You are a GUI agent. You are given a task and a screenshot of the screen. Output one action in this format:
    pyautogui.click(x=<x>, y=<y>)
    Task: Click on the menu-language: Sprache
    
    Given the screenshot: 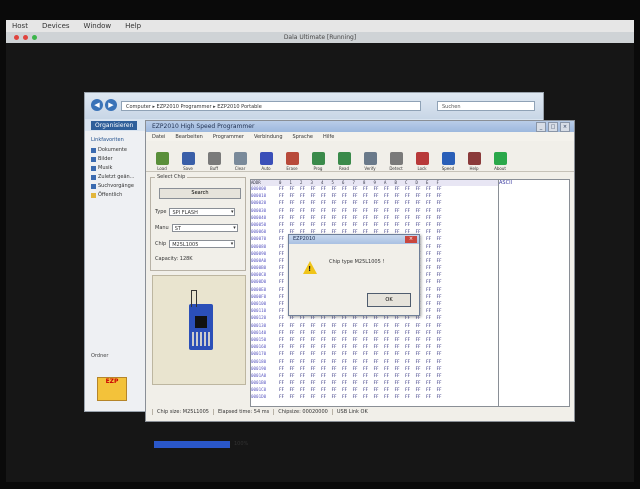 What is the action you would take?
    pyautogui.click(x=303, y=137)
    